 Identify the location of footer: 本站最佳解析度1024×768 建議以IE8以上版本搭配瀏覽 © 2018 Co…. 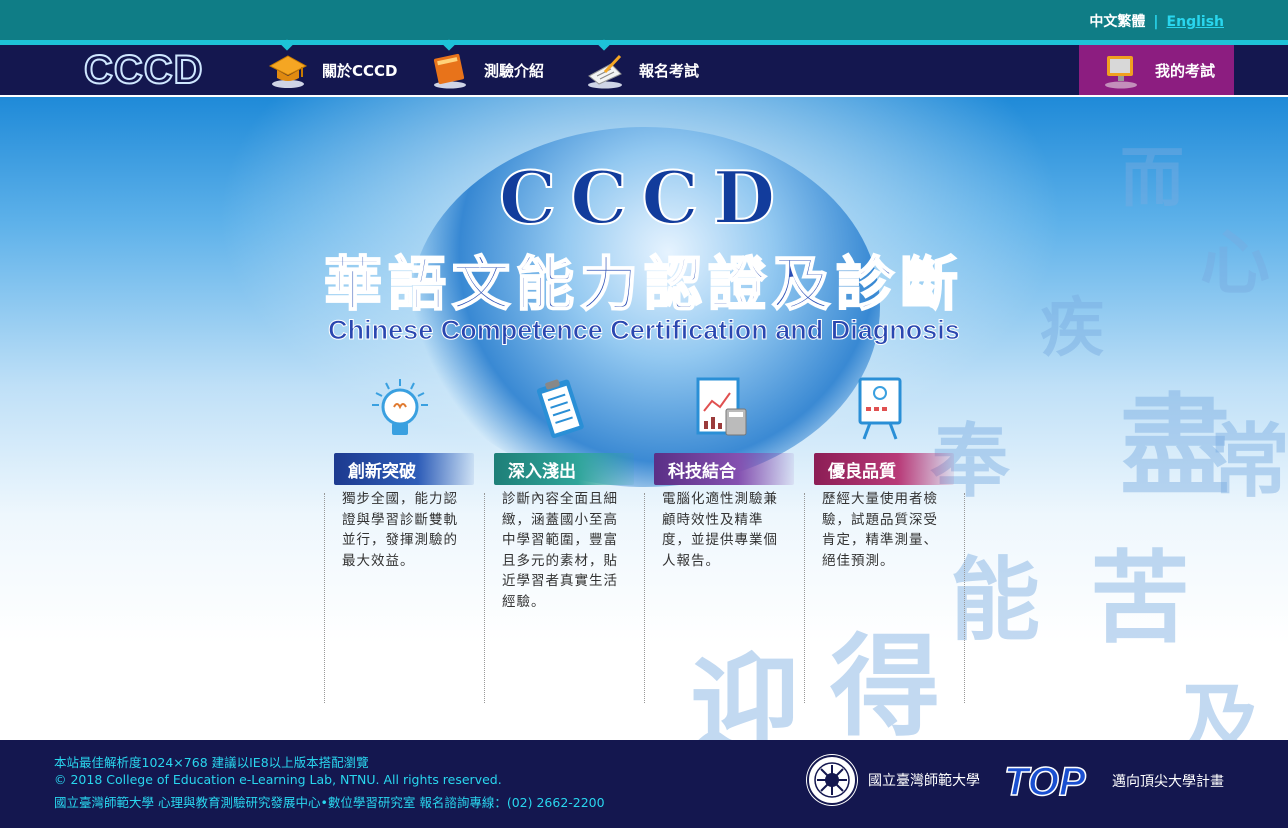
(644, 784).